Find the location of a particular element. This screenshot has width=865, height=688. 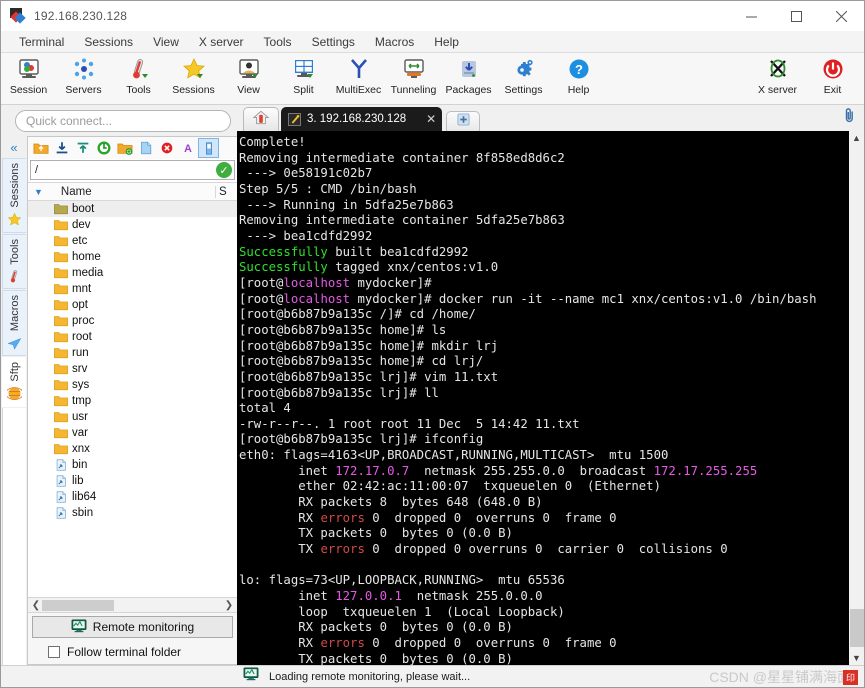

check-circle-icon: ✓ is located at coordinates (224, 170).